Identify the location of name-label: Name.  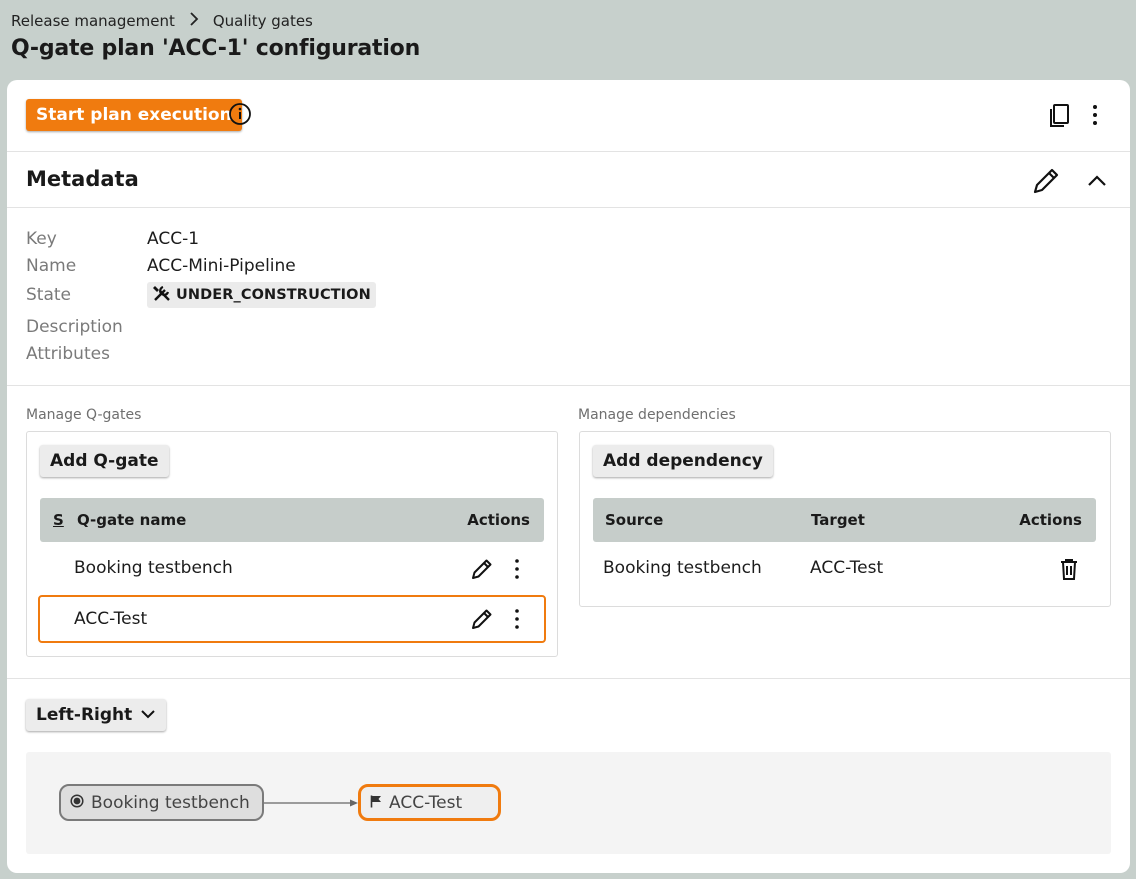
(51, 266).